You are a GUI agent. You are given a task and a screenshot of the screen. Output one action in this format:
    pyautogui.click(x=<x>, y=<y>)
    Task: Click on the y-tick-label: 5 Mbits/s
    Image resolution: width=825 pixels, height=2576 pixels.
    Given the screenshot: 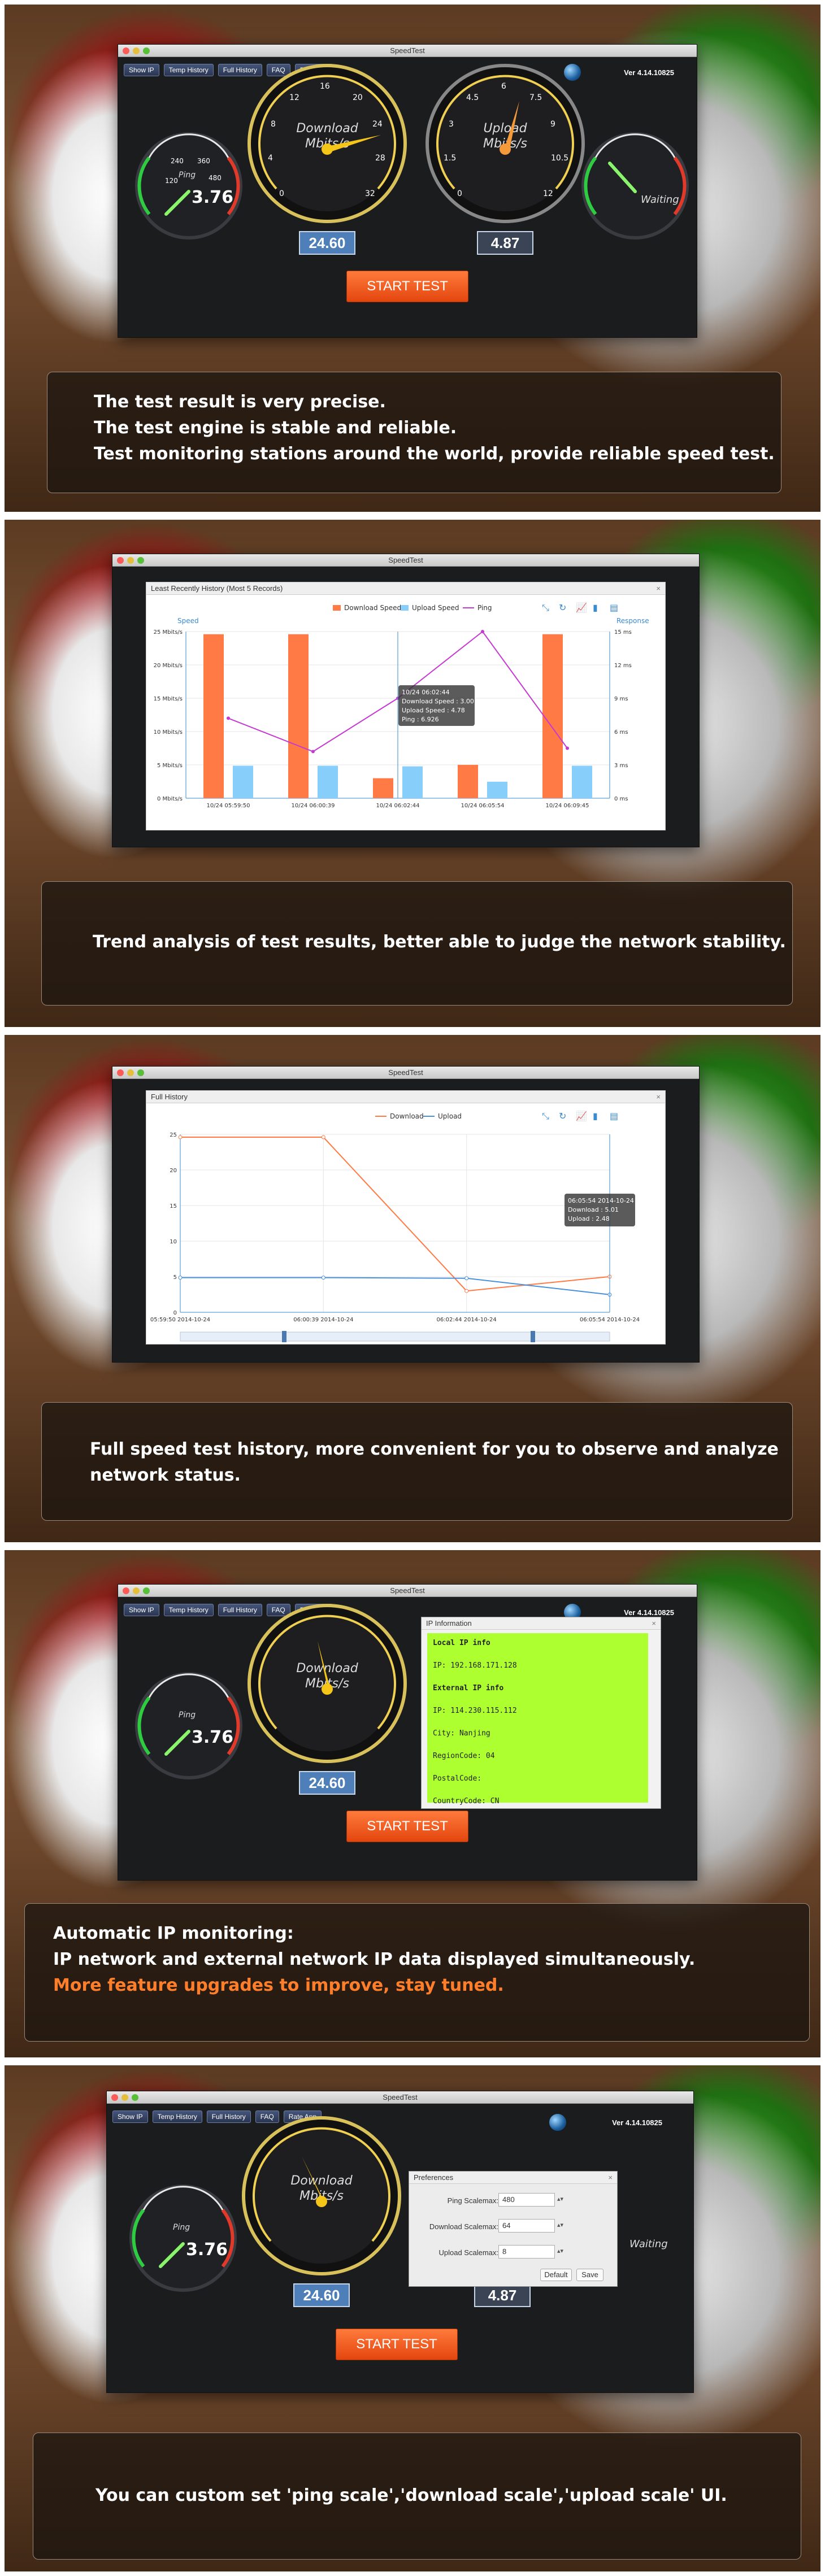 What is the action you would take?
    pyautogui.click(x=170, y=766)
    